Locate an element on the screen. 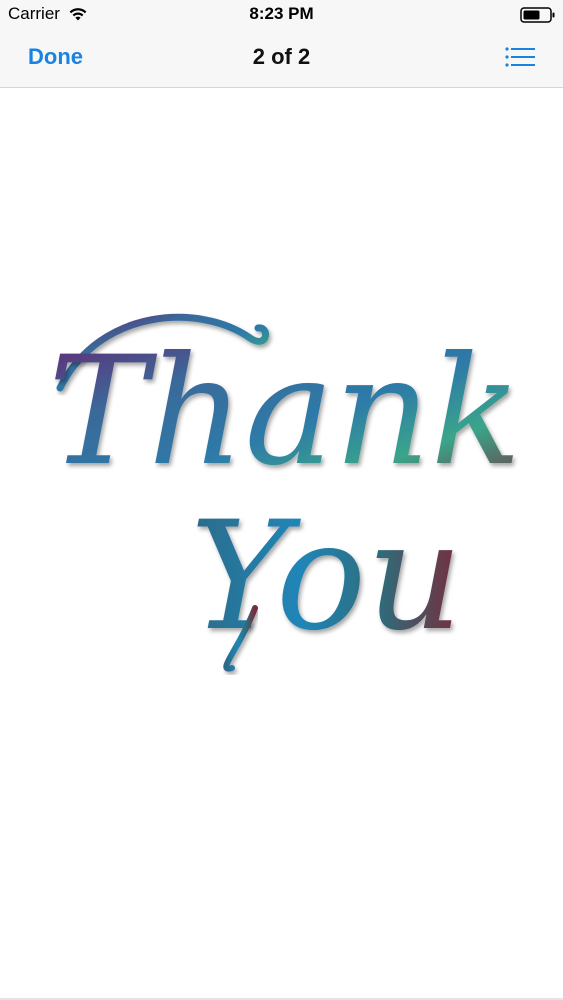 The height and width of the screenshot is (1000, 563). navigation-bar: Done 2 of 2 is located at coordinates (281, 59).